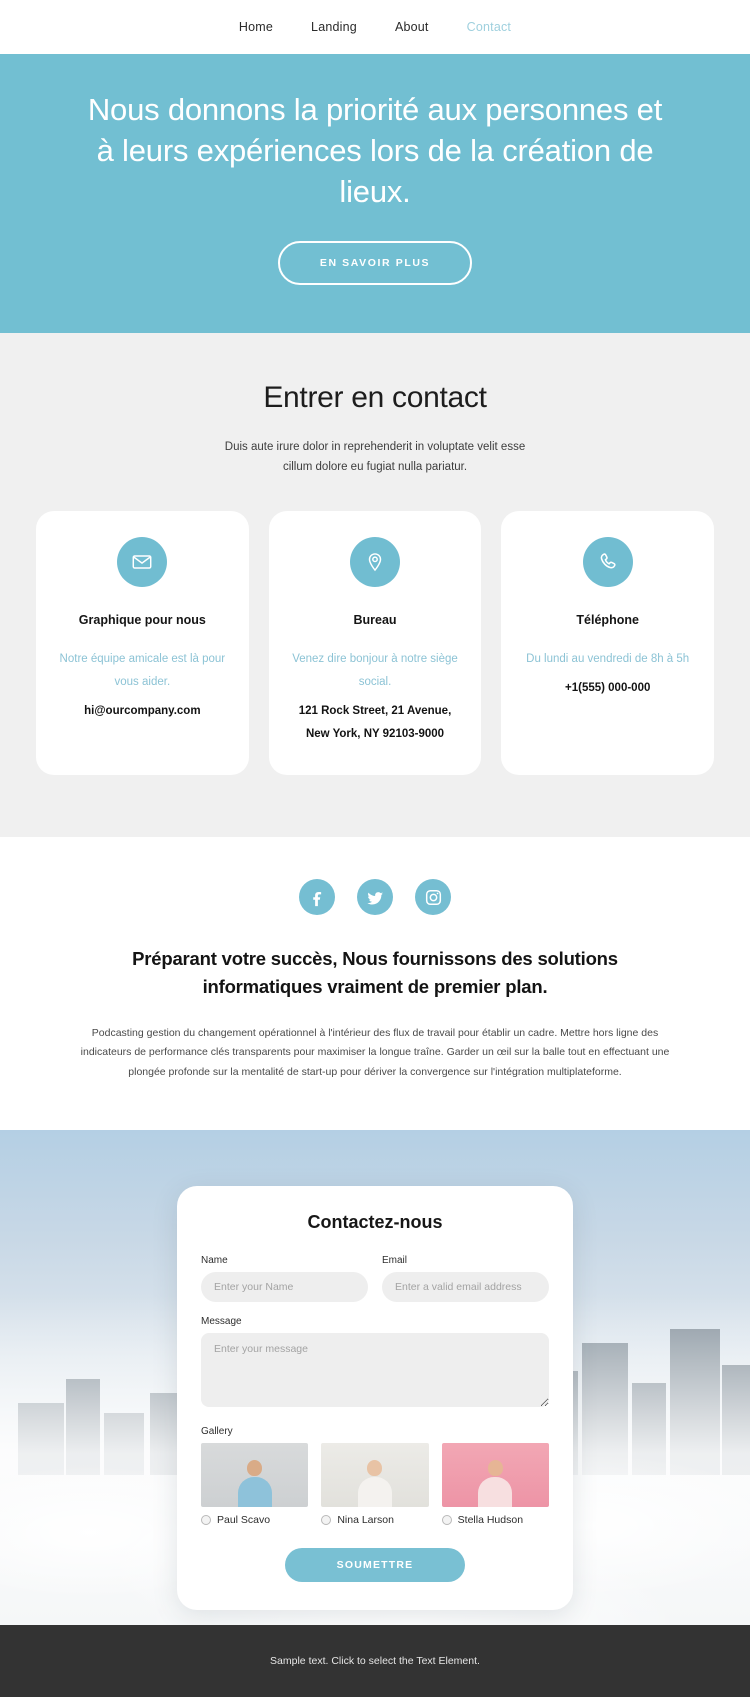 The width and height of the screenshot is (750, 1697). I want to click on message-field-group: Message, so click(375, 1364).